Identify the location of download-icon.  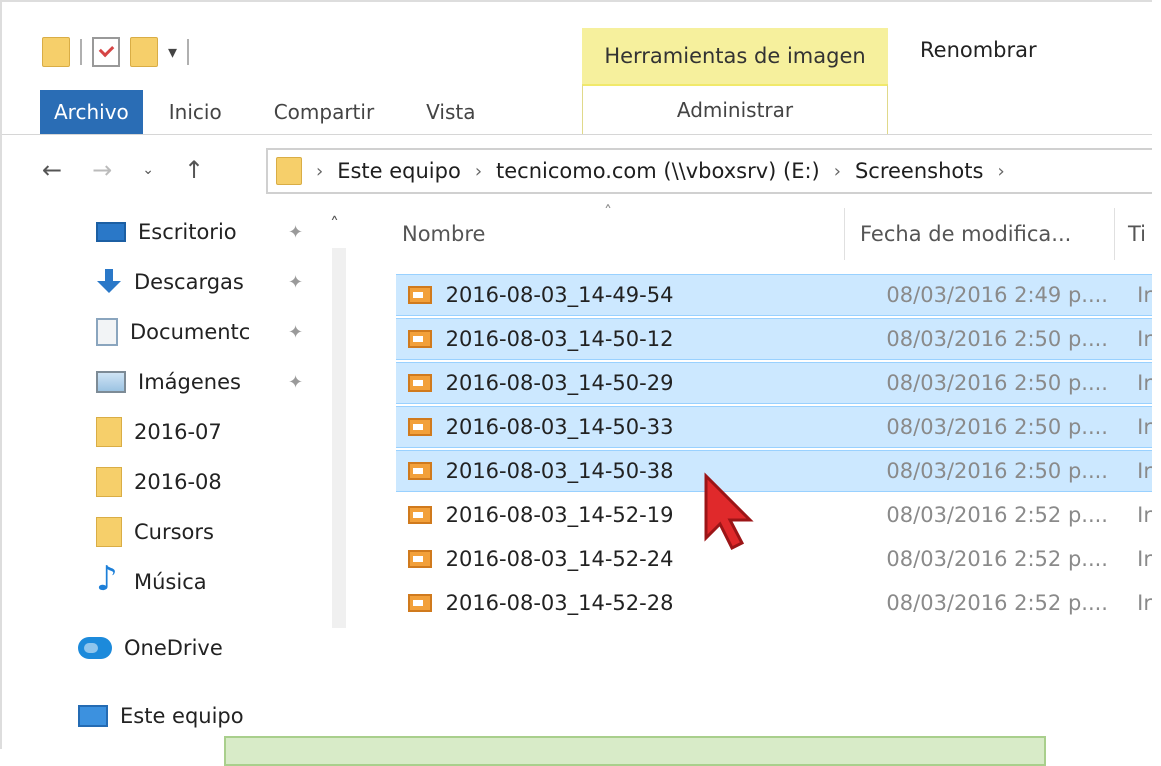
(109, 282).